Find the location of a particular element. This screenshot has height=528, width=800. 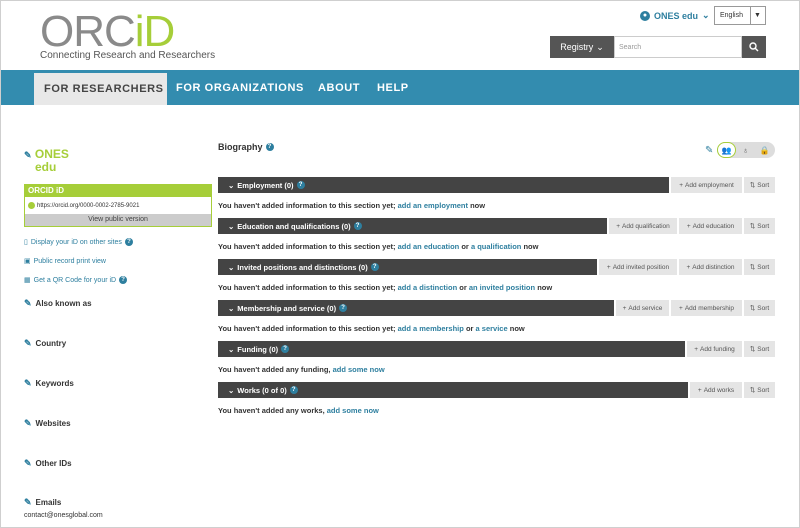

section-bar-works: ⌄ Works (0 of 0)? is located at coordinates (453, 390).